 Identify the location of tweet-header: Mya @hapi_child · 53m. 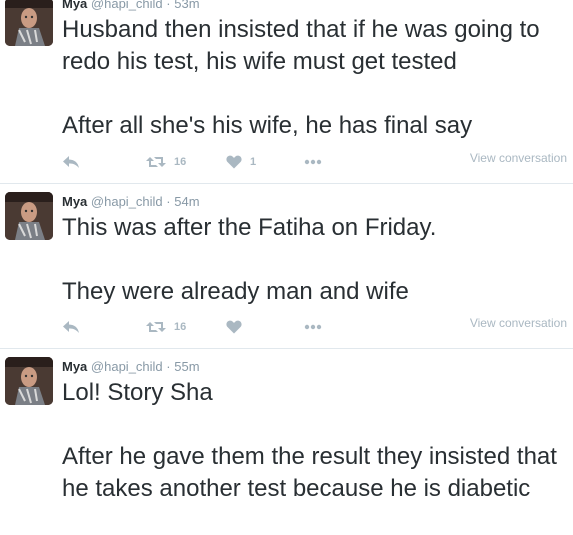
(131, 6).